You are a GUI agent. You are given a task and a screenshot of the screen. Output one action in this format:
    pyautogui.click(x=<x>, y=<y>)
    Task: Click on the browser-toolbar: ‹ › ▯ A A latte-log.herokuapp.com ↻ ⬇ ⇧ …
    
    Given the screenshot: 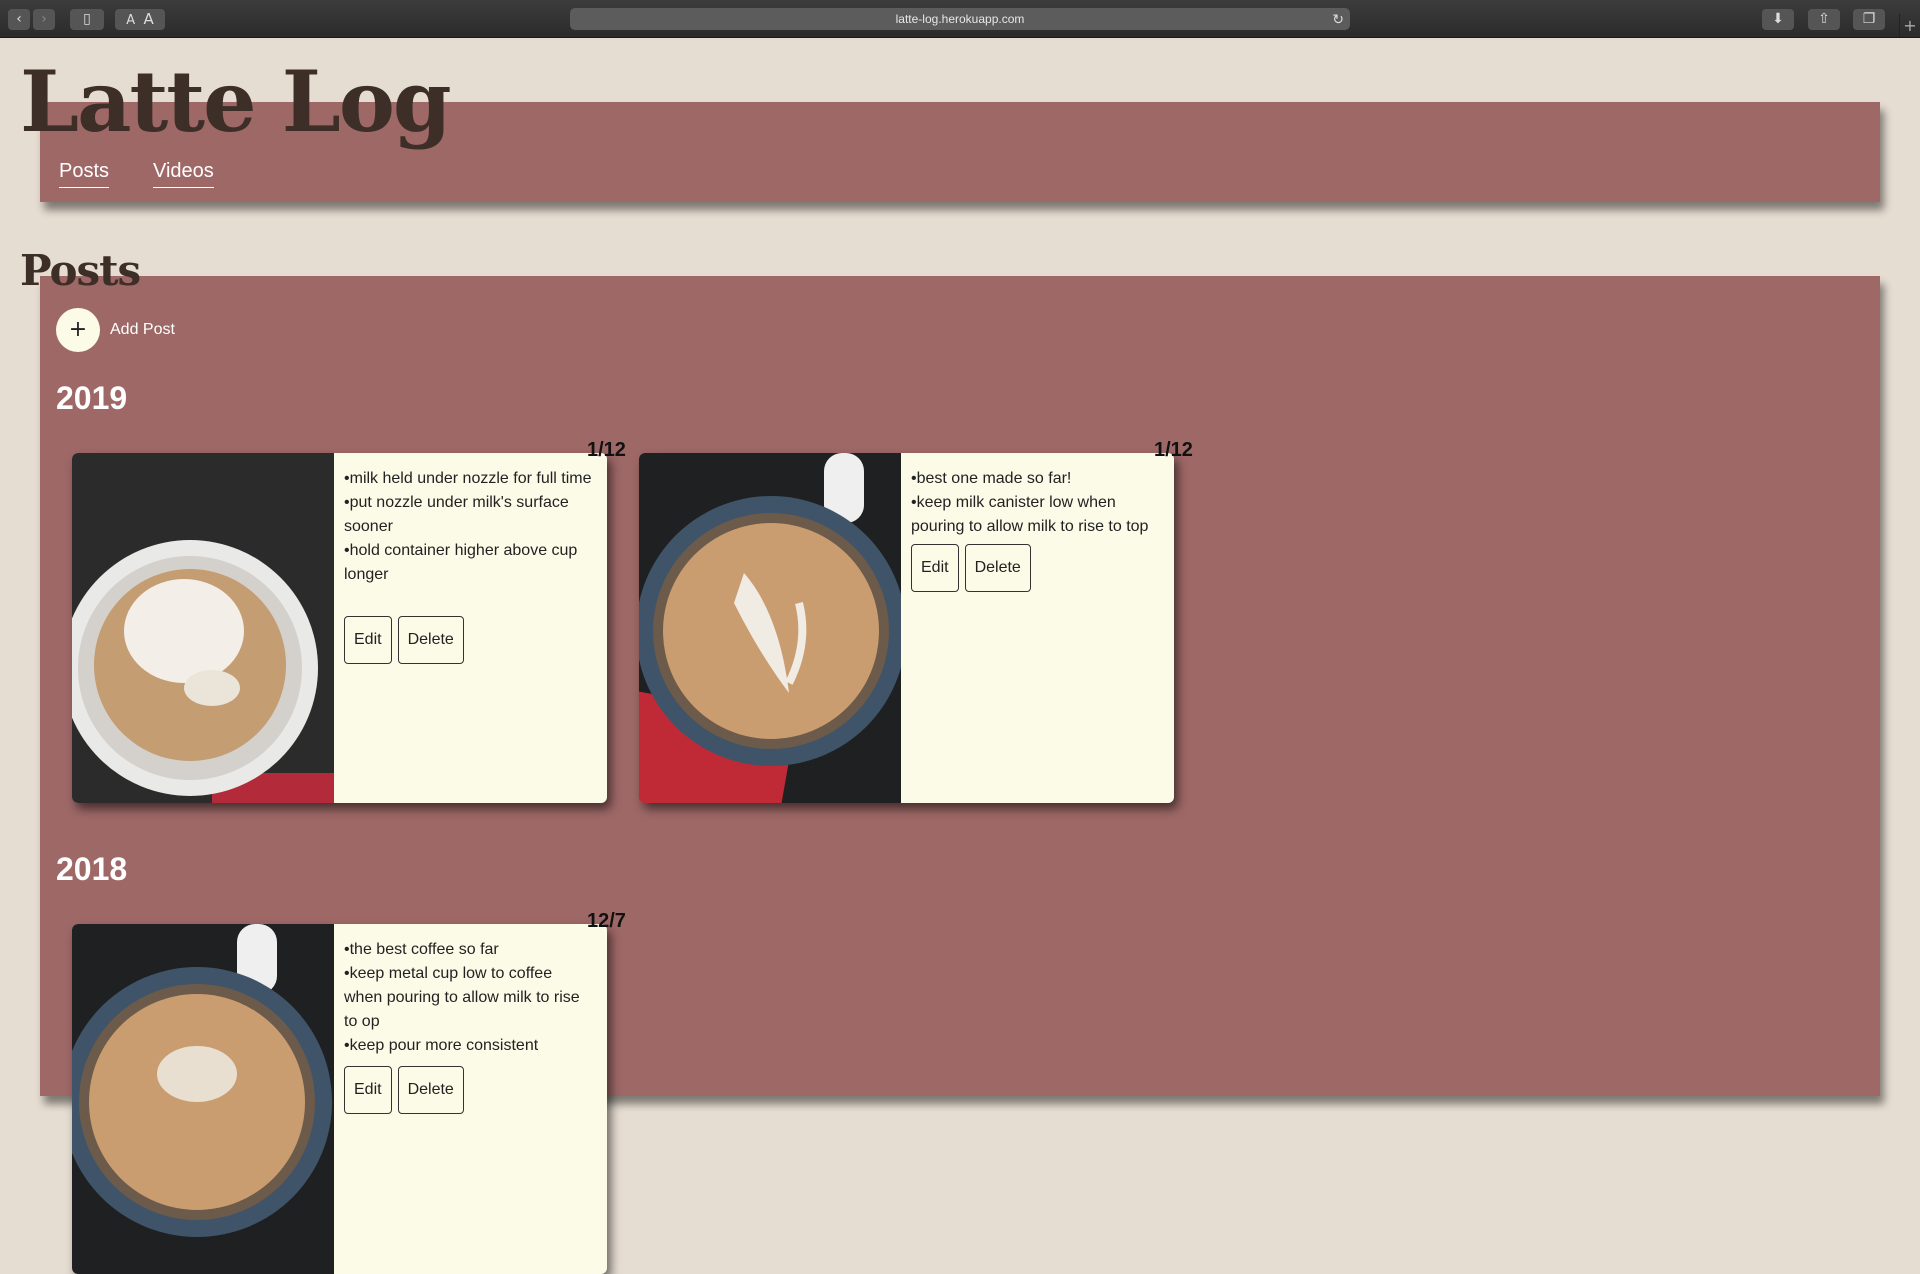 What is the action you would take?
    pyautogui.click(x=960, y=19)
    